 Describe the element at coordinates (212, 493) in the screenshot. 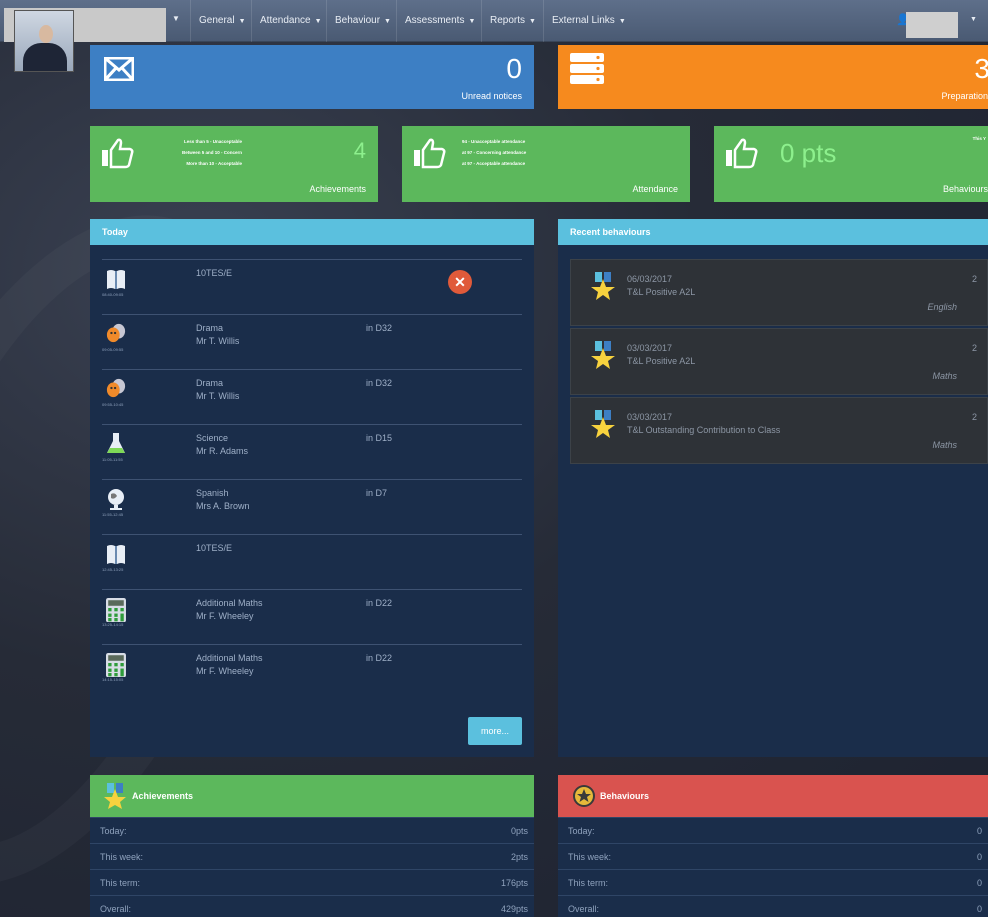

I see `lesson-subject: Spanish` at that location.